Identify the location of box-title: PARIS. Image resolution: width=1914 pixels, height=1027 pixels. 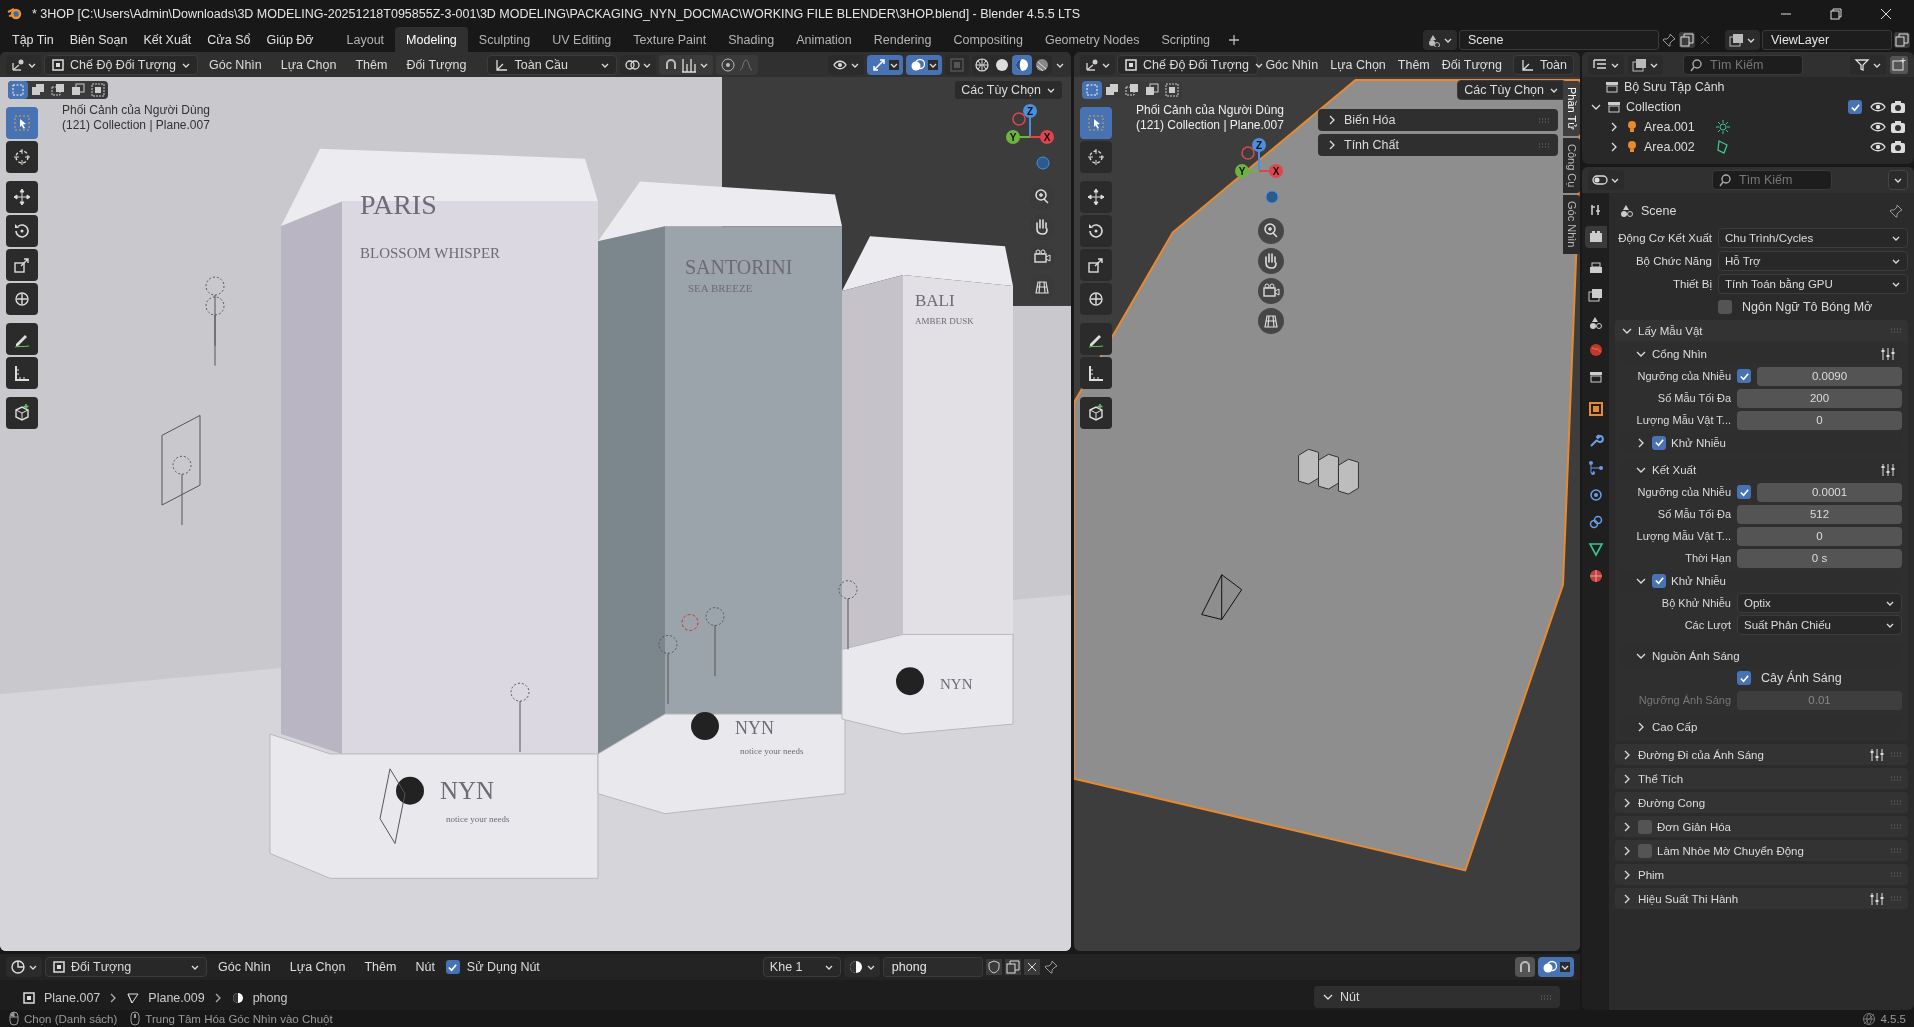
(398, 205).